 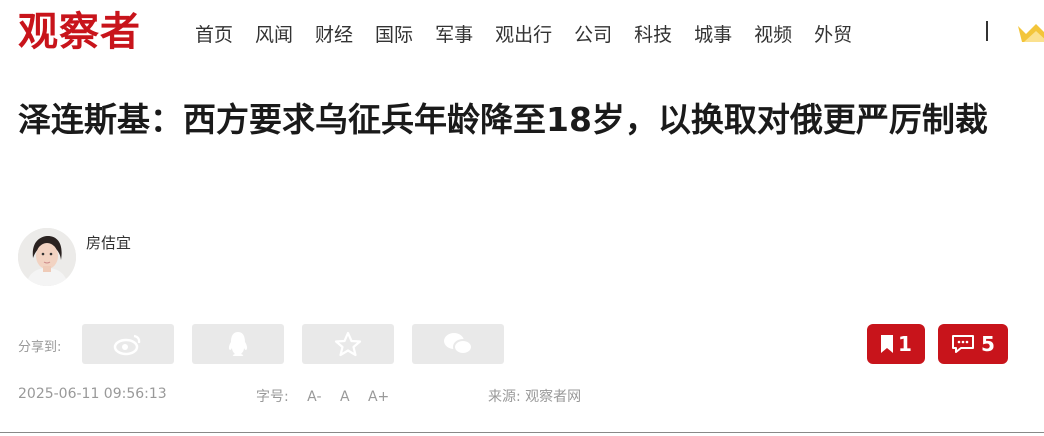 I want to click on bookmark-icon, so click(x=887, y=344).